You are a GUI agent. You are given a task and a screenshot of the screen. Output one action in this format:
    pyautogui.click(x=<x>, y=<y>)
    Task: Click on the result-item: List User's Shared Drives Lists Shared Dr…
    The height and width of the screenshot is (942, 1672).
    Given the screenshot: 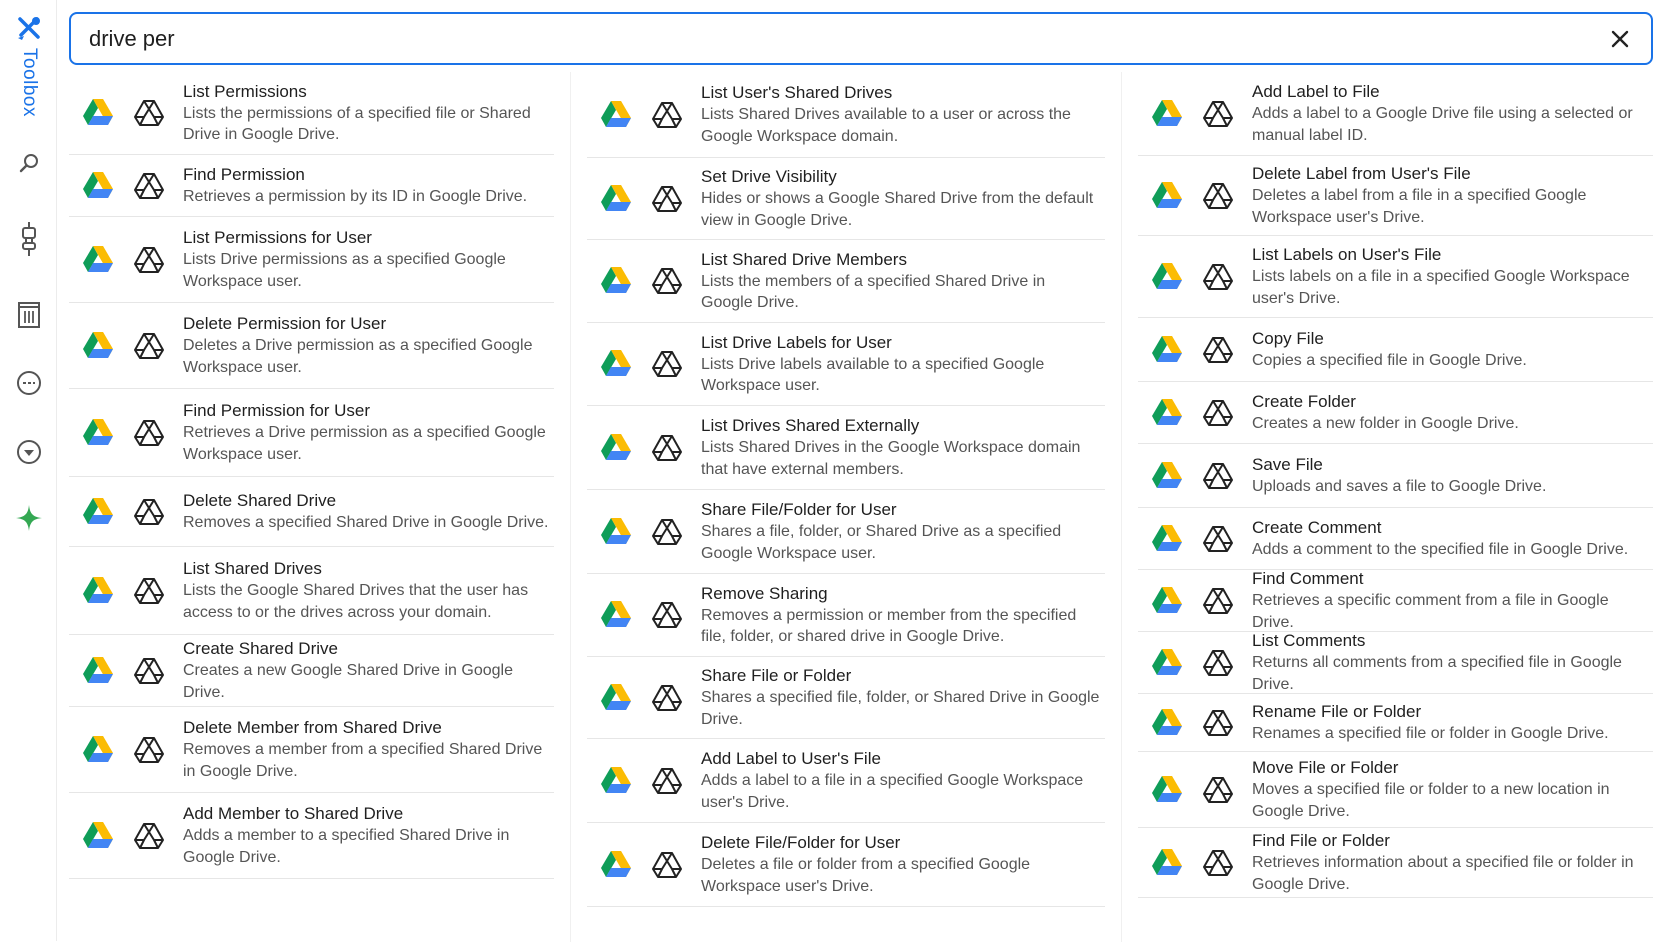 What is the action you would take?
    pyautogui.click(x=846, y=115)
    